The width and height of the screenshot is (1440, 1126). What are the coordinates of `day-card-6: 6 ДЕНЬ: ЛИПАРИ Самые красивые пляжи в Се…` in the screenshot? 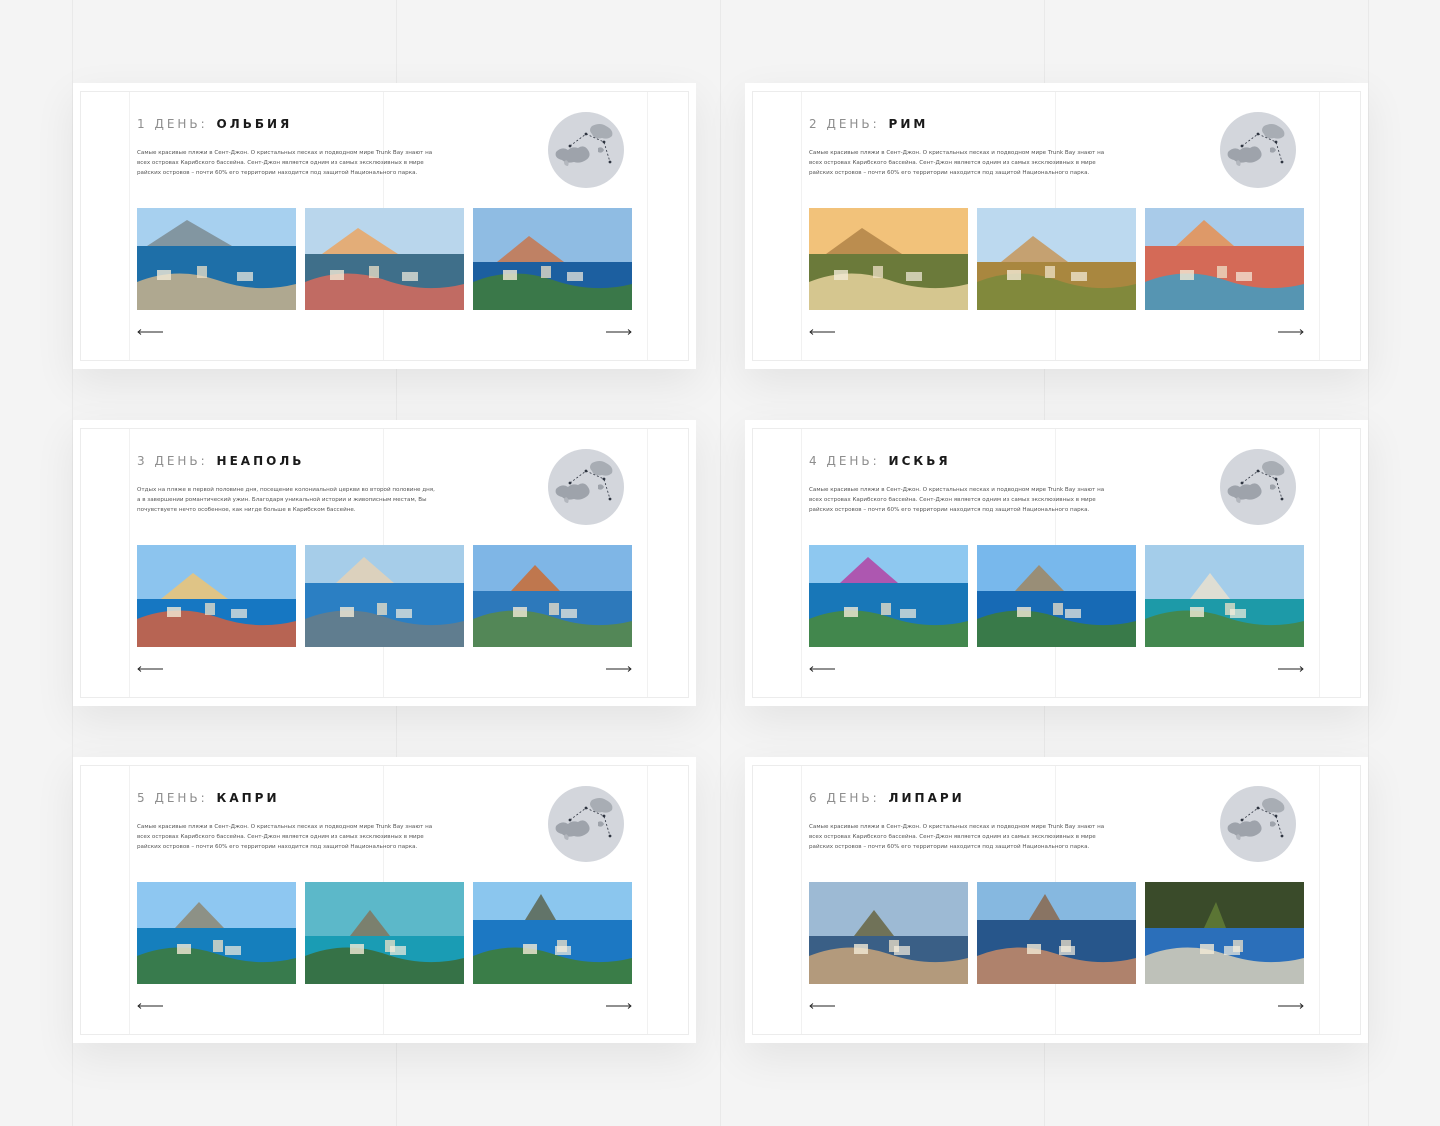 It's located at (1056, 900).